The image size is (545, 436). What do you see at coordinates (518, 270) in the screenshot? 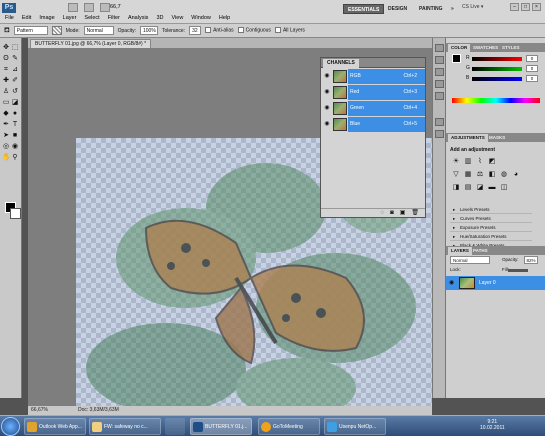
I see `layer-fill-slider` at bounding box center [518, 270].